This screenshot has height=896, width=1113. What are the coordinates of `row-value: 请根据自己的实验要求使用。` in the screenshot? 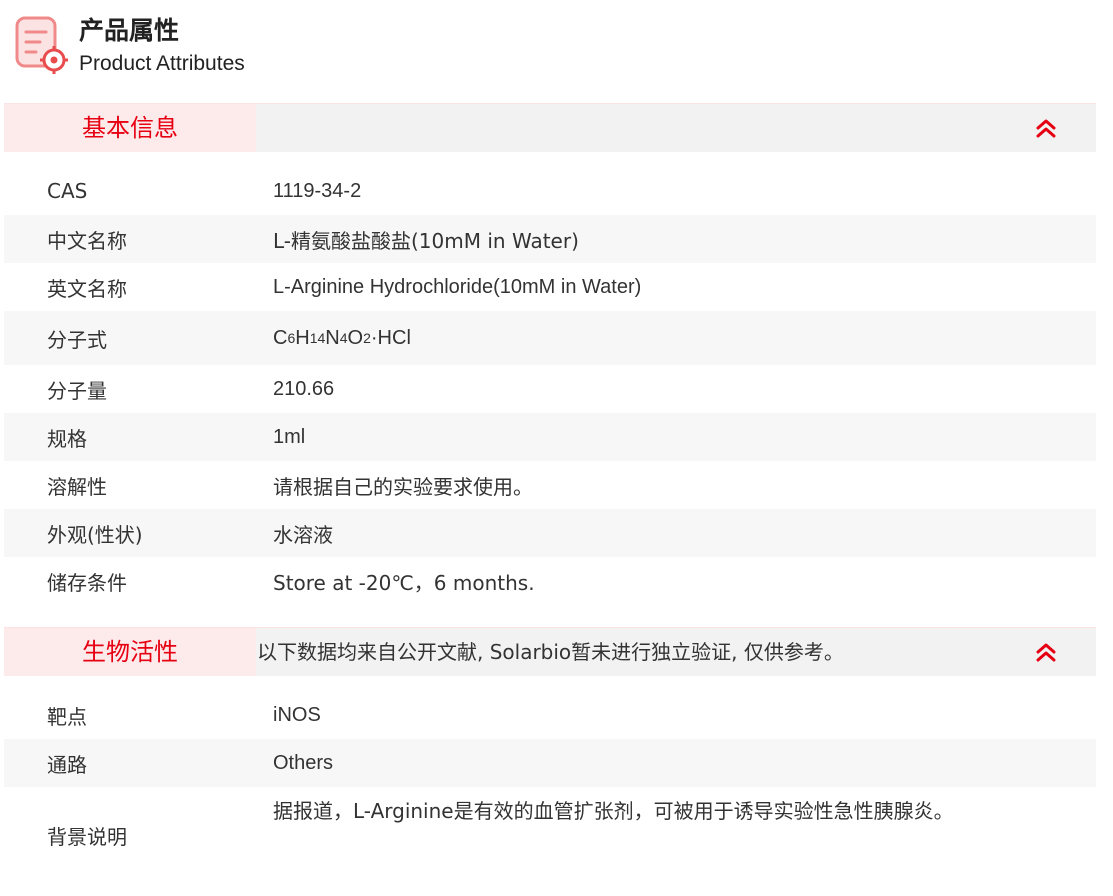 It's located at (403, 486).